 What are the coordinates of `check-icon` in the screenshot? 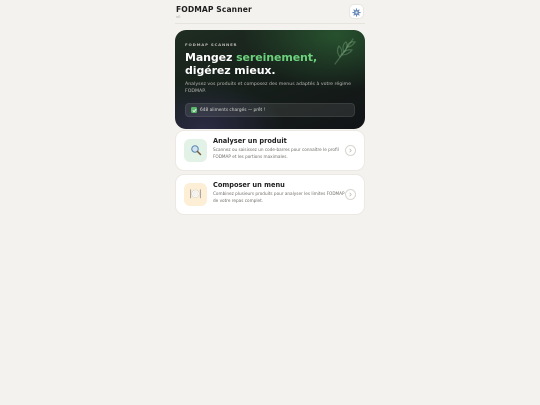 It's located at (194, 110).